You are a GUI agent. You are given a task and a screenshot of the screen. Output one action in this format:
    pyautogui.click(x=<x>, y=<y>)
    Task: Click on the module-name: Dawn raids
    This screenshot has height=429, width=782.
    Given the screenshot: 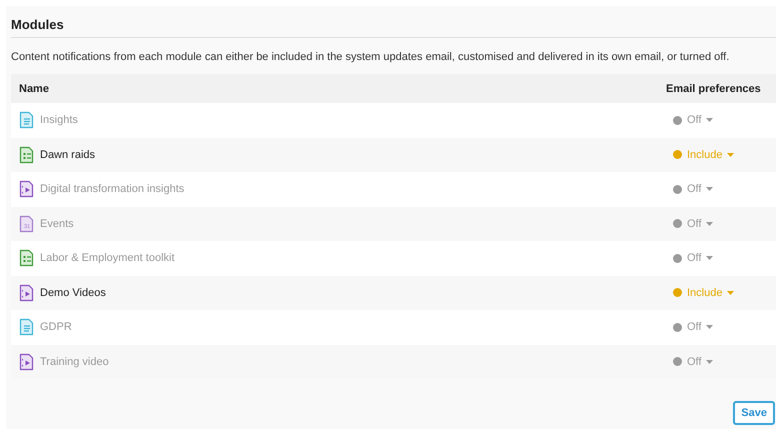 What is the action you would take?
    pyautogui.click(x=68, y=154)
    